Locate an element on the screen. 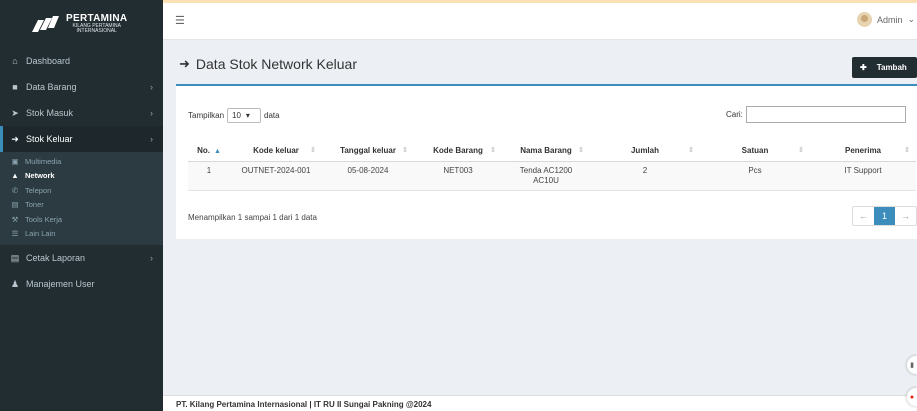 The width and height of the screenshot is (917, 411). search-label: Cari: is located at coordinates (734, 114).